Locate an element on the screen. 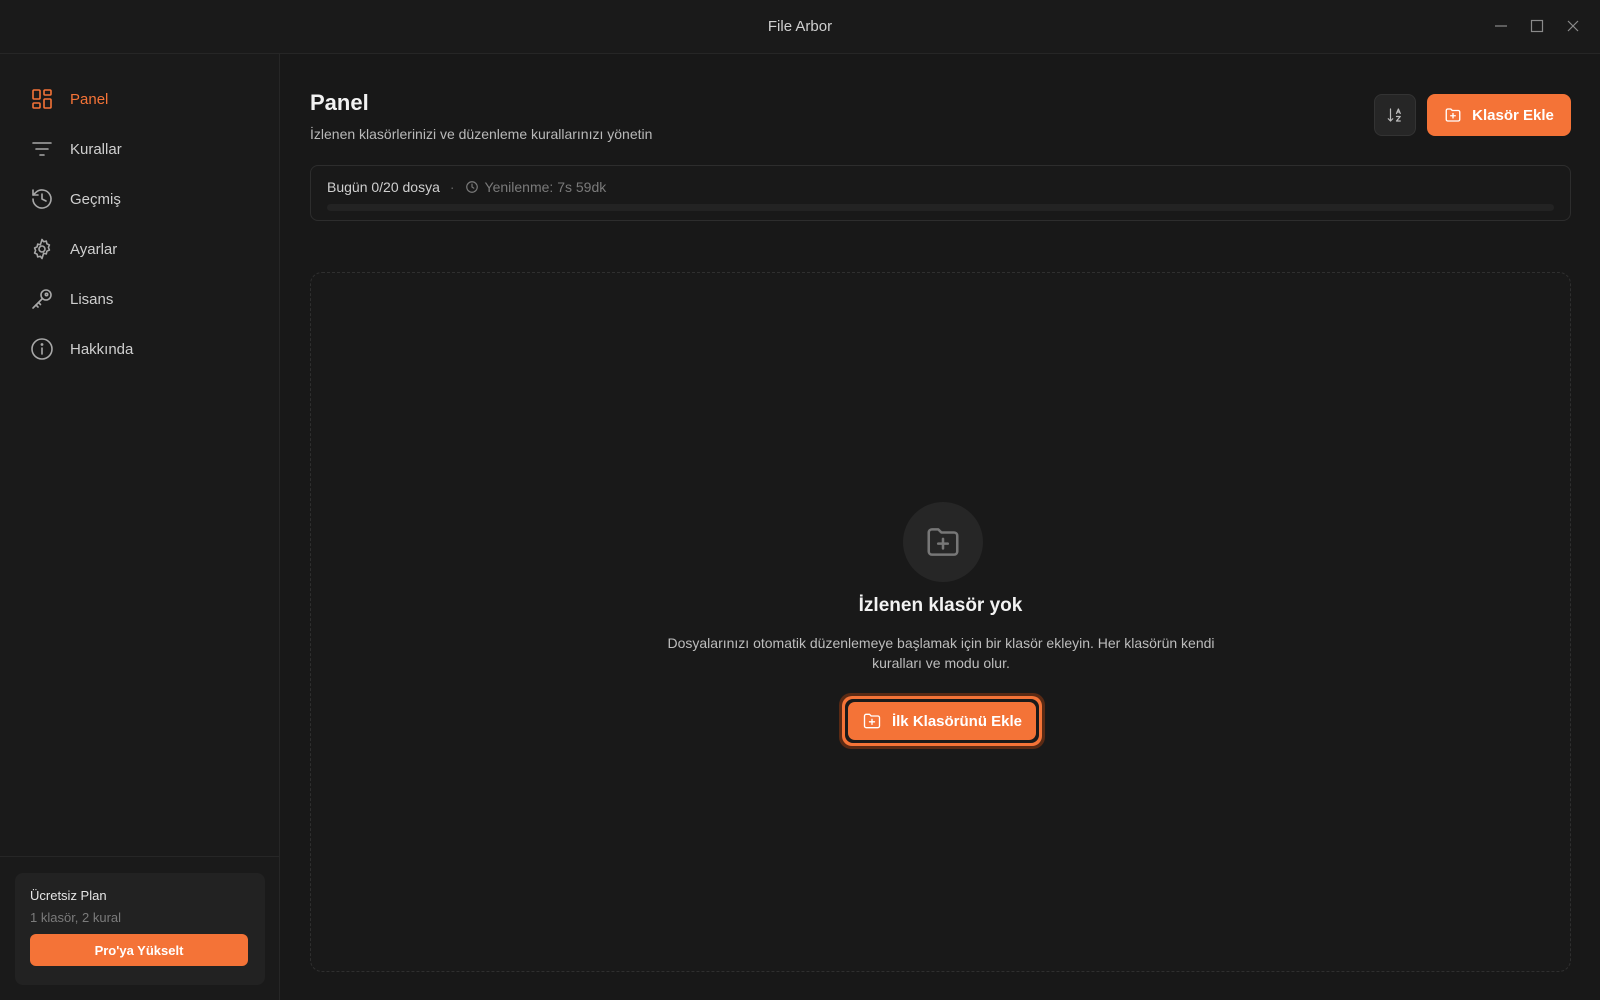 This screenshot has height=1000, width=1600. page-title: Panel is located at coordinates (339, 102).